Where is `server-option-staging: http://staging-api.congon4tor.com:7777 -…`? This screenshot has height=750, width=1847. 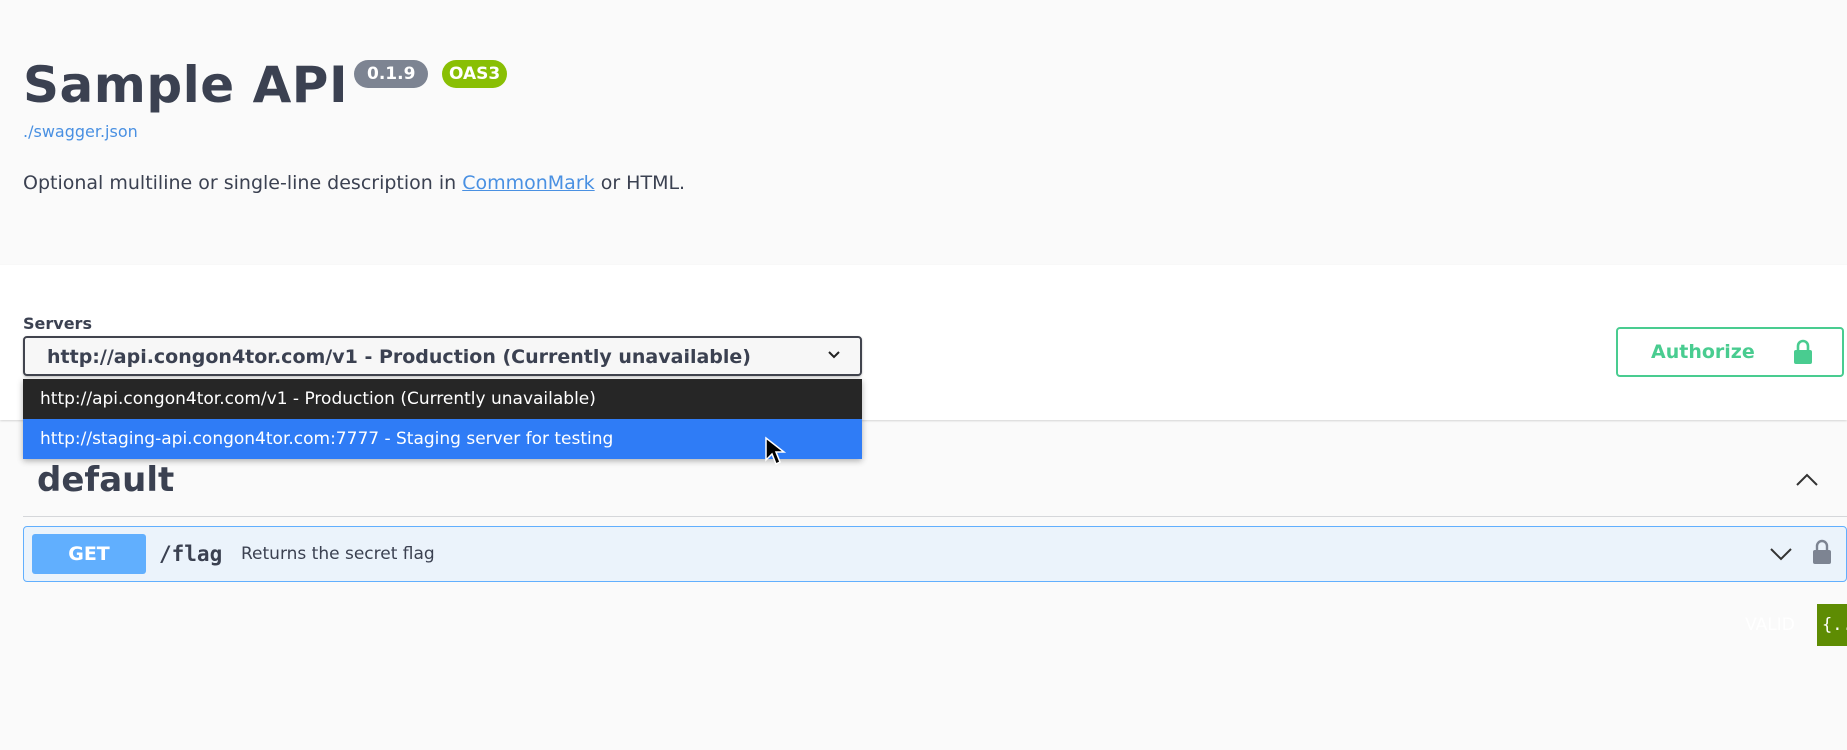 server-option-staging: http://staging-api.congon4tor.com:7777 -… is located at coordinates (442, 439).